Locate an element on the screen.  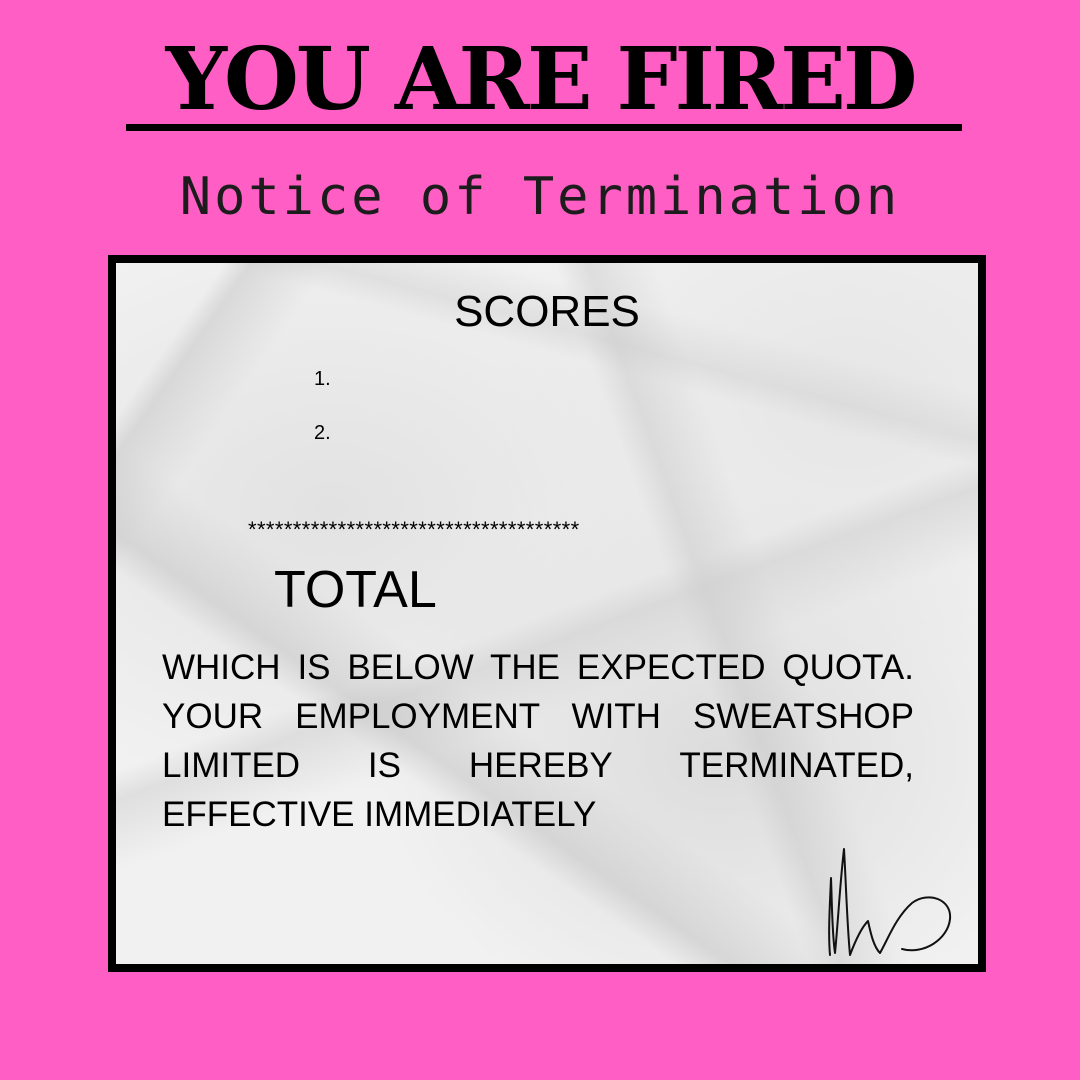
score-item-2: 2. is located at coordinates (322, 433).